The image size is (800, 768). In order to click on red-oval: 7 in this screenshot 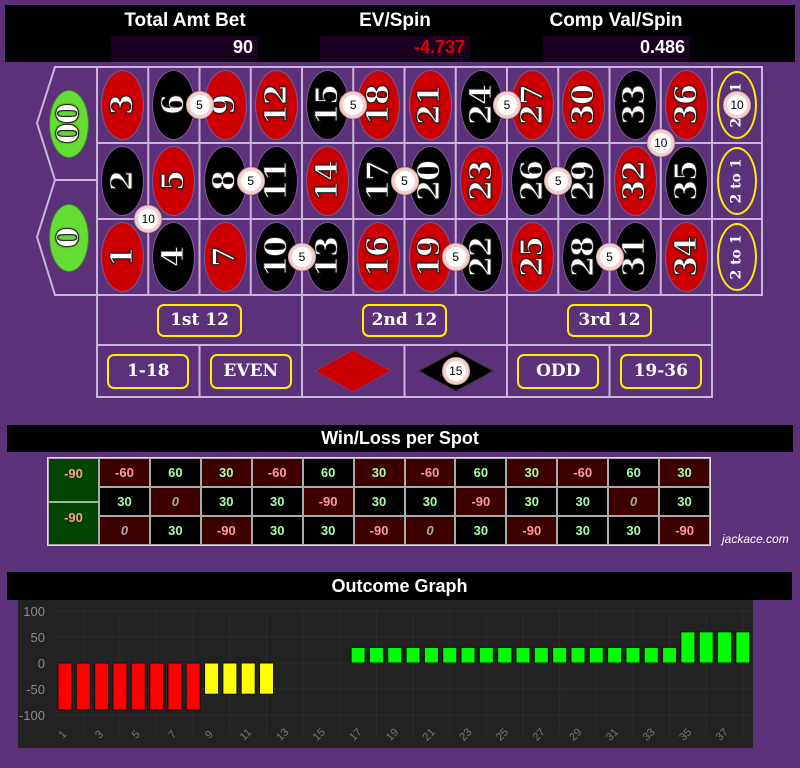, I will do `click(225, 257)`.